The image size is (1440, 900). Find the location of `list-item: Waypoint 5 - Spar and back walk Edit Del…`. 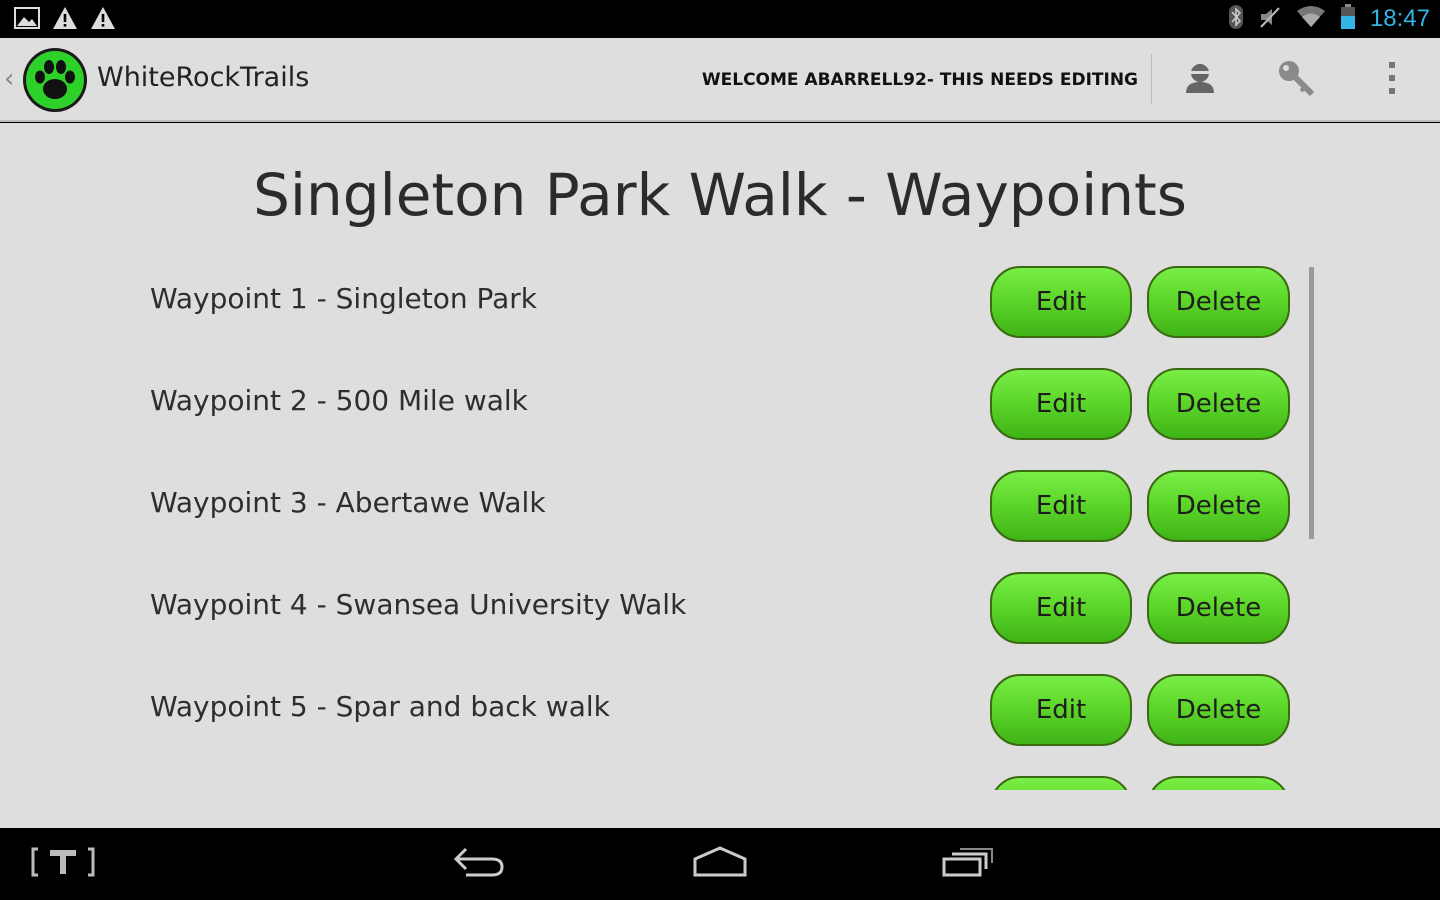

list-item: Waypoint 5 - Spar and back walk Edit Del… is located at coordinates (720, 723).